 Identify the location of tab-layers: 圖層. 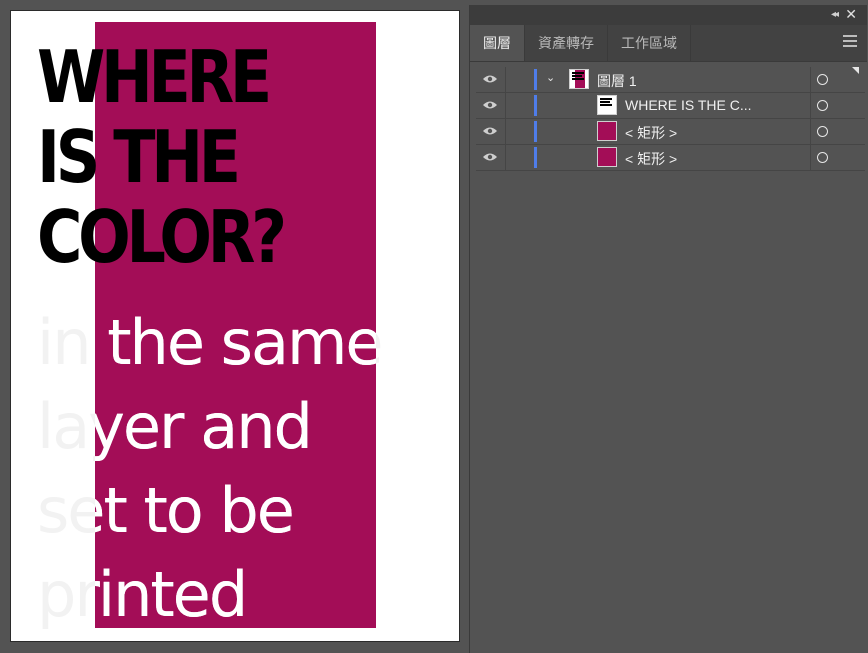
(497, 43).